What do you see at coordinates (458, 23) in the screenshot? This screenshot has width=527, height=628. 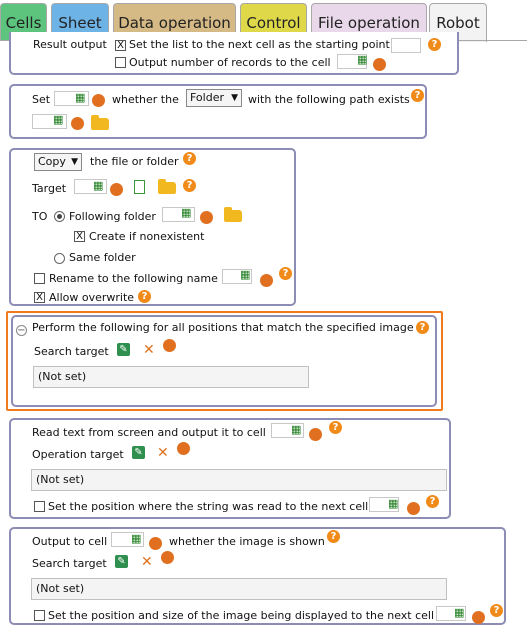 I see `tab-robot-label: Robot` at bounding box center [458, 23].